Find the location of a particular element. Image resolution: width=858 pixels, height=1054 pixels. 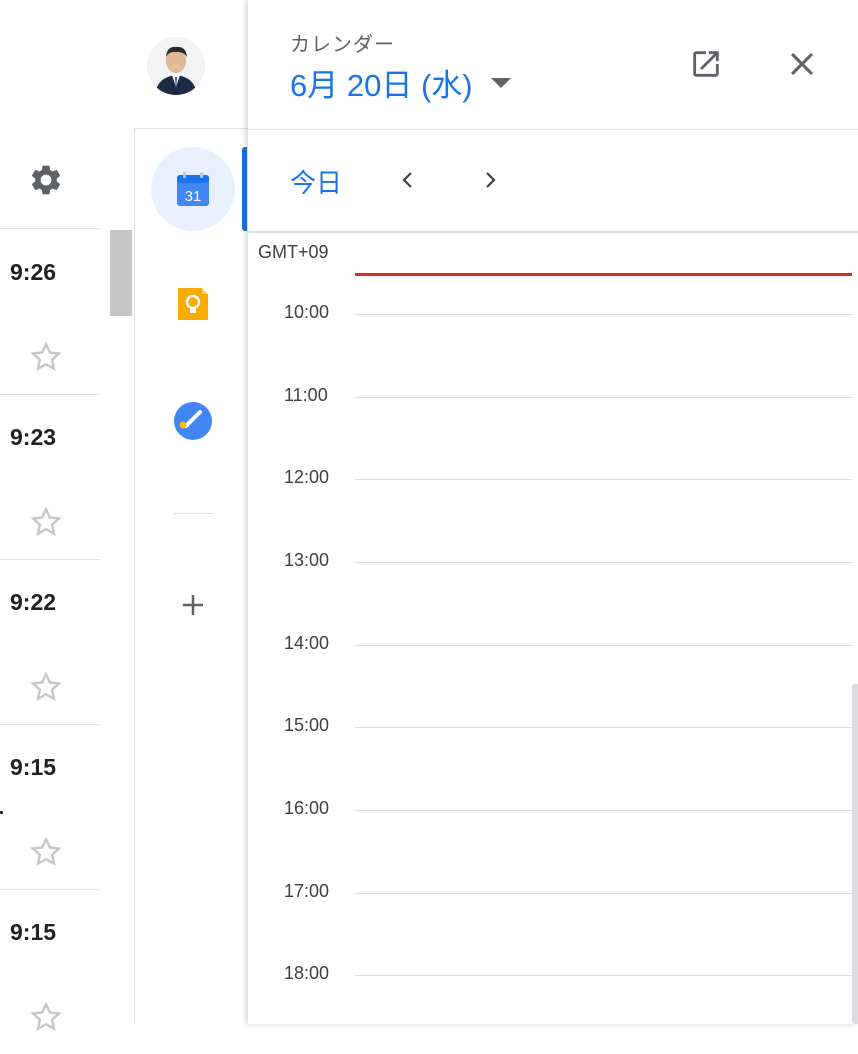

caret-down-icon is located at coordinates (500, 82).